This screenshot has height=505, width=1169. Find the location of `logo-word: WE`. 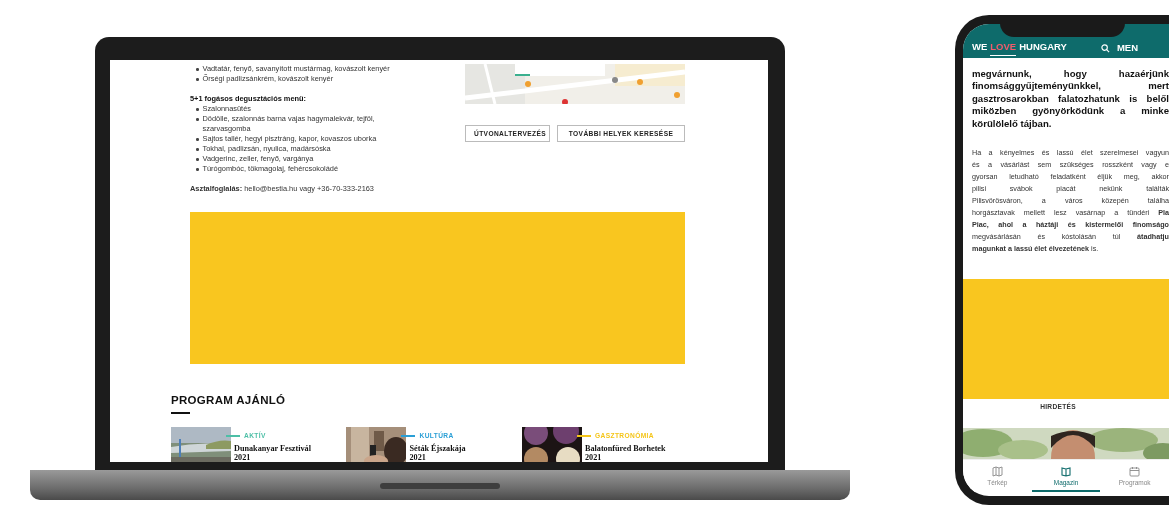

logo-word: WE is located at coordinates (980, 46).